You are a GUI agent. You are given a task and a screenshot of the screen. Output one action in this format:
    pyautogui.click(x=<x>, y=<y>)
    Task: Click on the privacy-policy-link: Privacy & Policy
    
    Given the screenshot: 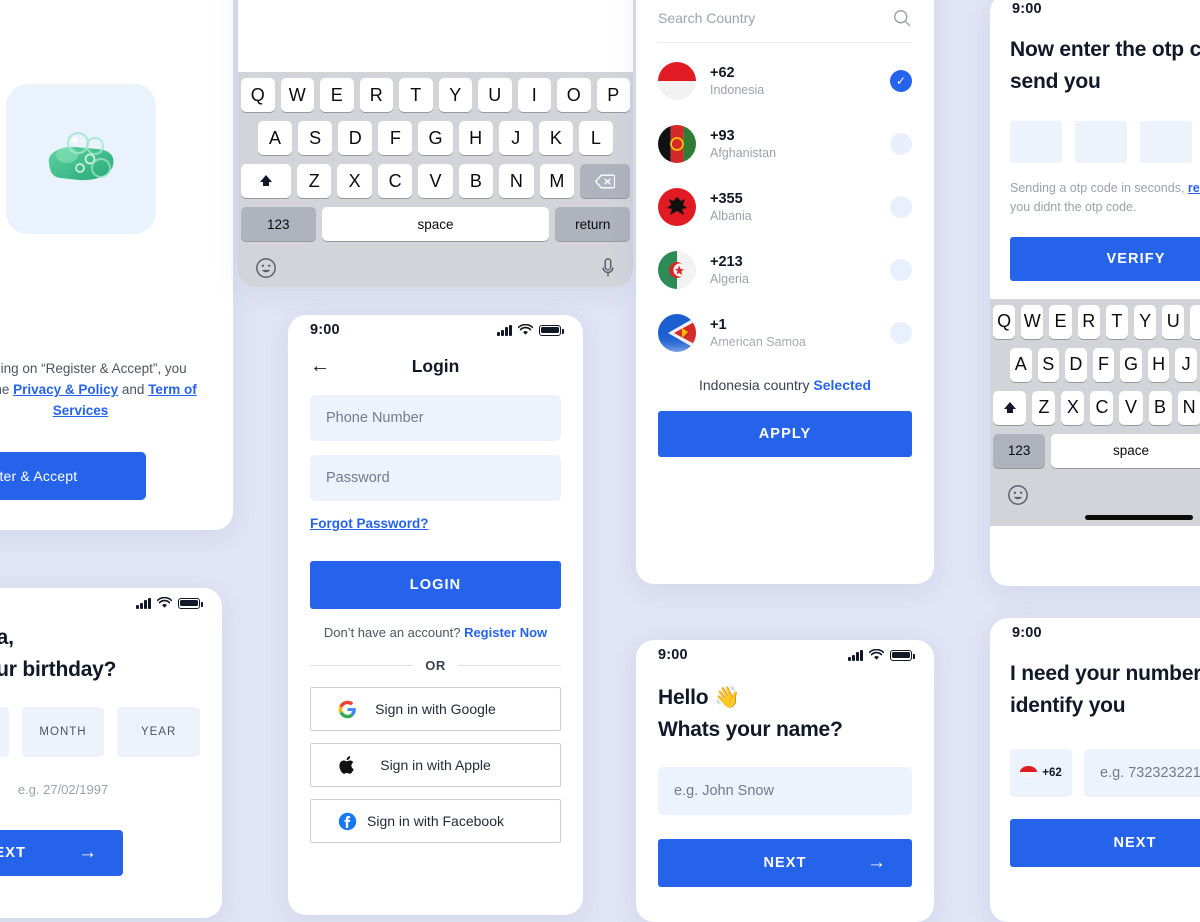 What is the action you would take?
    pyautogui.click(x=65, y=389)
    